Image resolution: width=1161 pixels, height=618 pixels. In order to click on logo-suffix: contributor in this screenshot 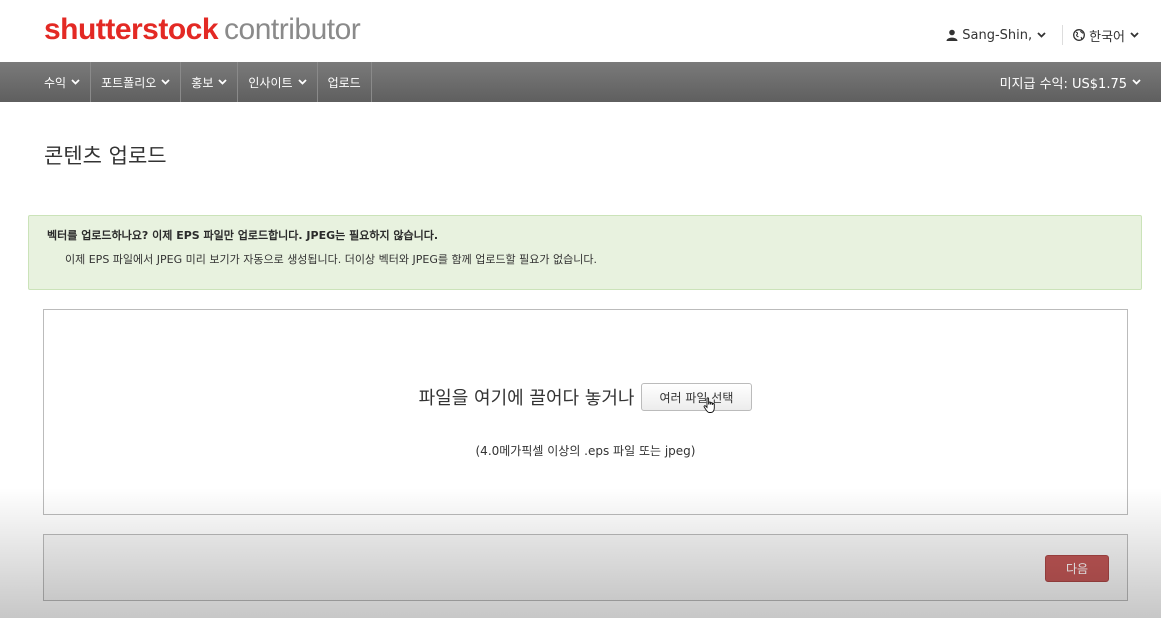, I will do `click(292, 29)`.